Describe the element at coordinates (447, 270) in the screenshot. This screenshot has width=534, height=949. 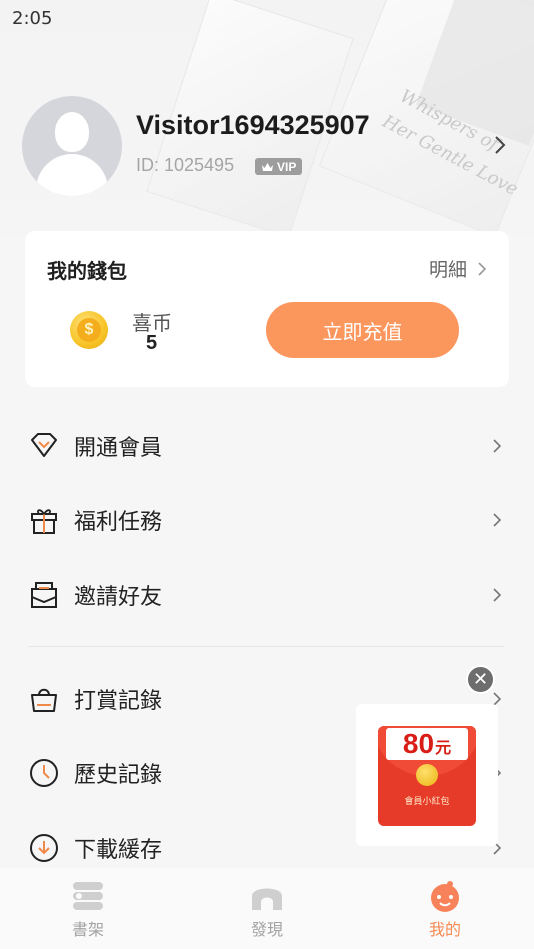
I see `wallet-detail-label: 明細` at that location.